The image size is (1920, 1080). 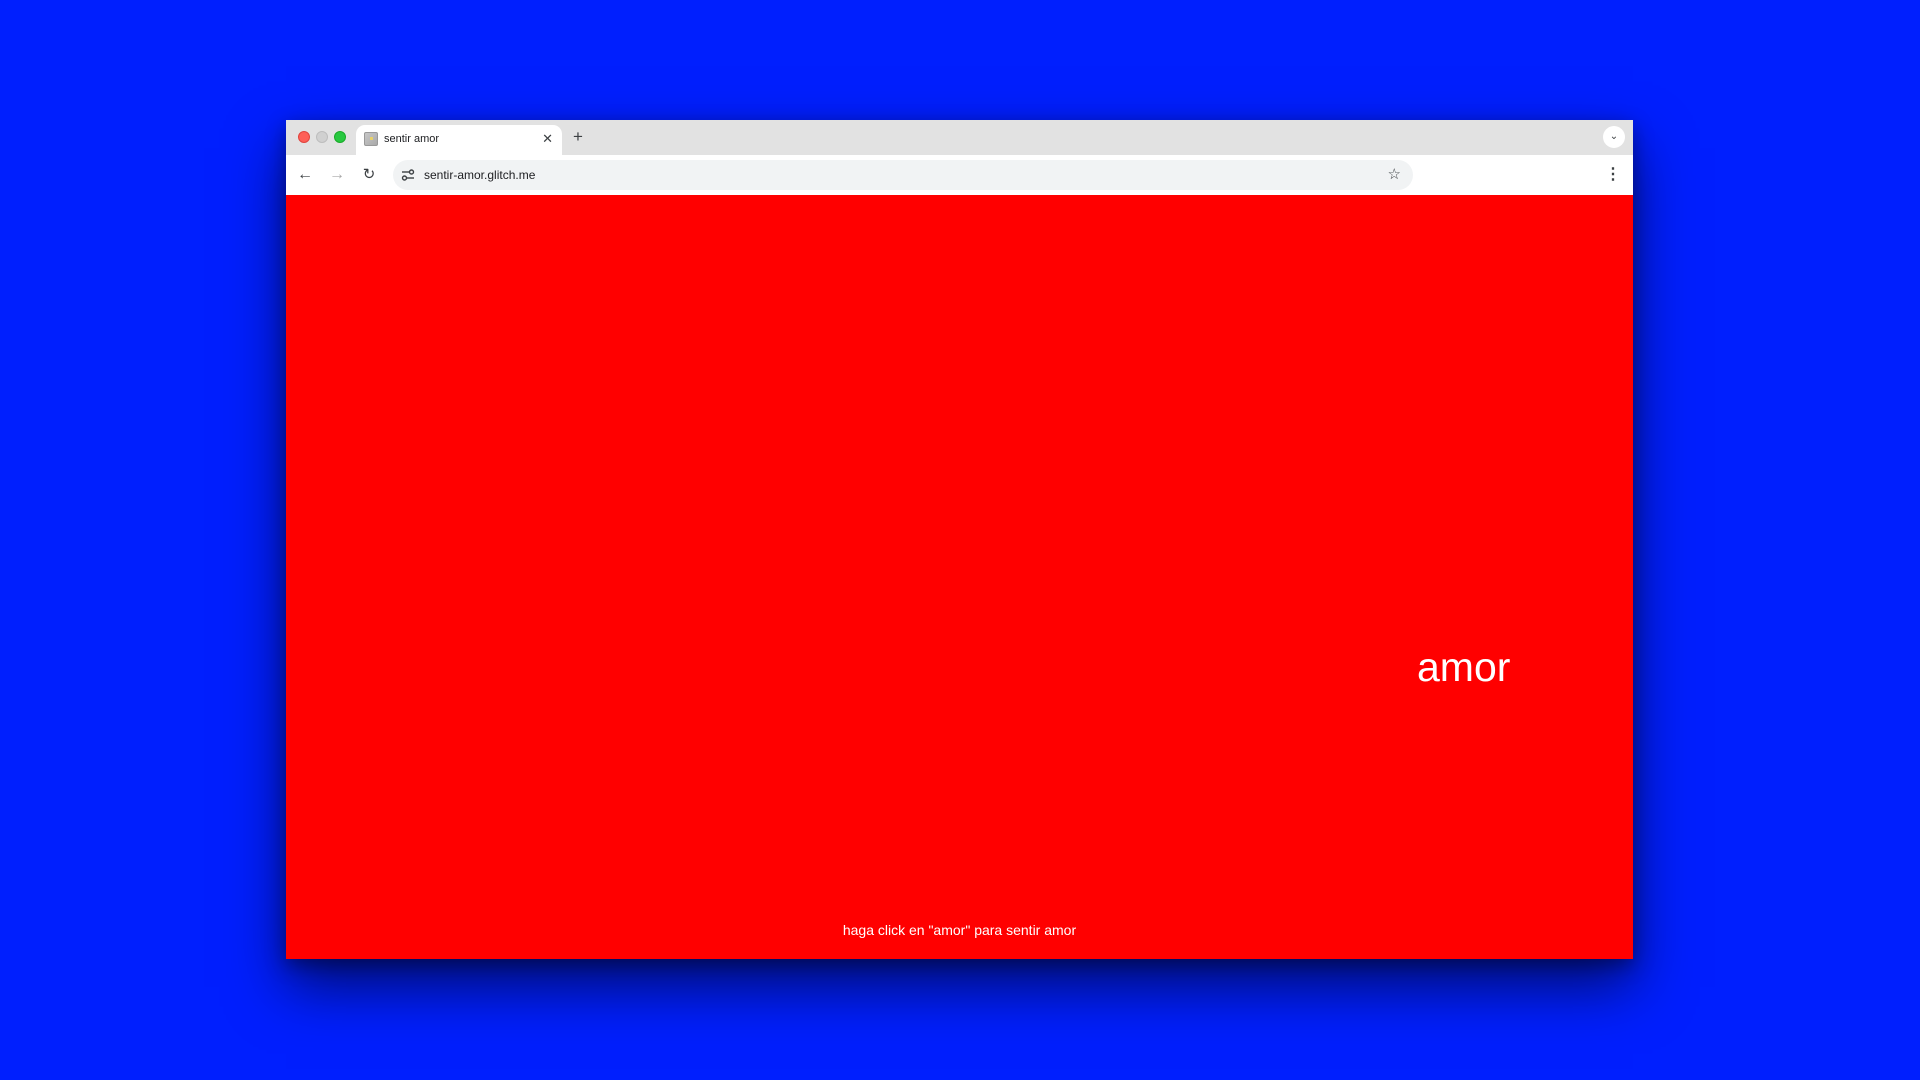 I want to click on tab-search-icon: ⌄, so click(x=1614, y=137).